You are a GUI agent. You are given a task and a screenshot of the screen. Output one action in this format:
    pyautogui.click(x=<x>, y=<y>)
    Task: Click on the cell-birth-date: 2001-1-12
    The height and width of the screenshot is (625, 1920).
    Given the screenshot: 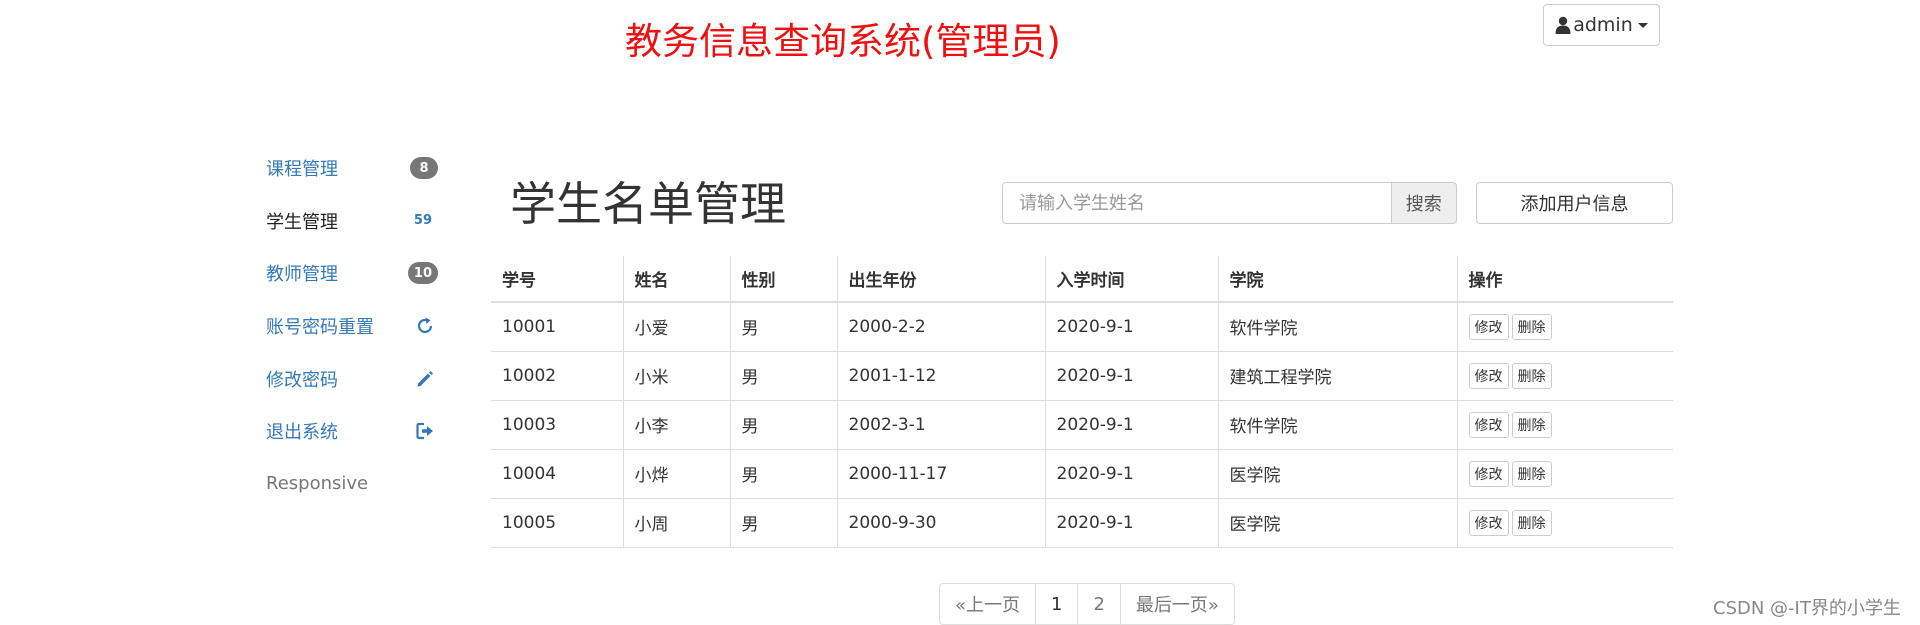 What is the action you would take?
    pyautogui.click(x=940, y=376)
    